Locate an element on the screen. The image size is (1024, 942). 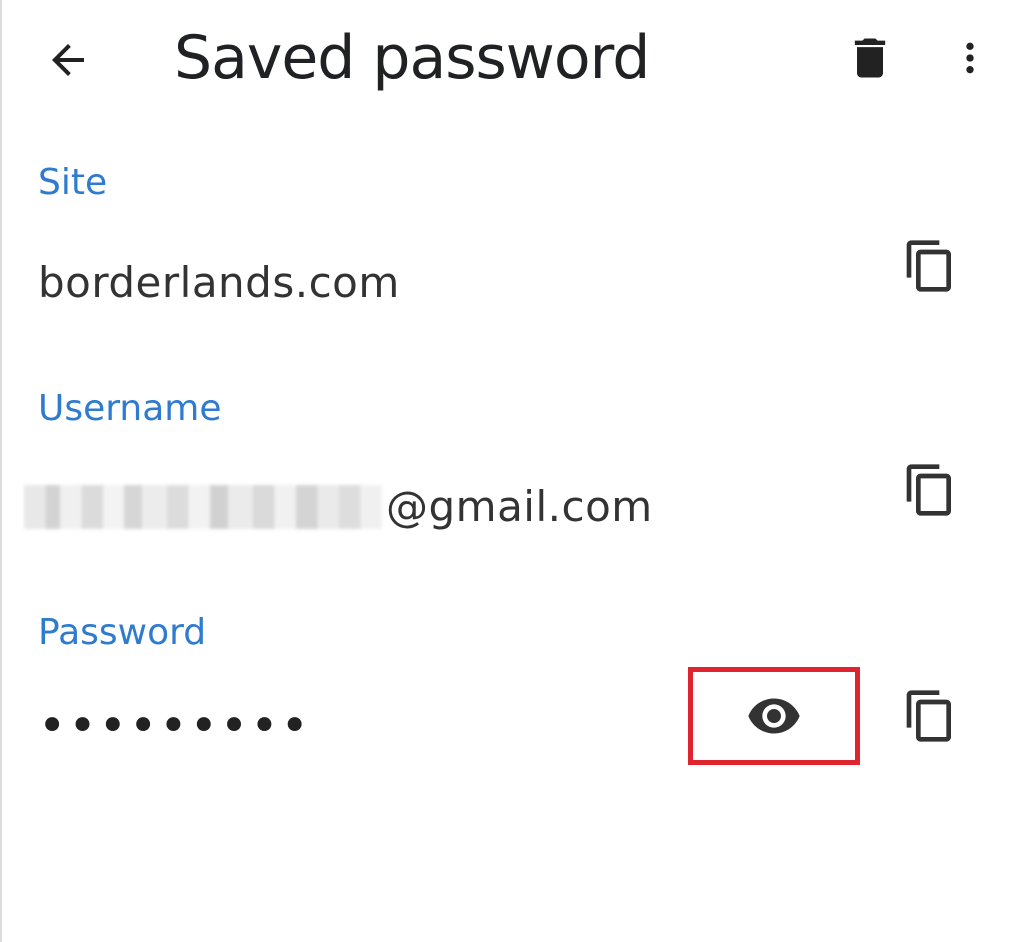
site-label: Site is located at coordinates (73, 182).